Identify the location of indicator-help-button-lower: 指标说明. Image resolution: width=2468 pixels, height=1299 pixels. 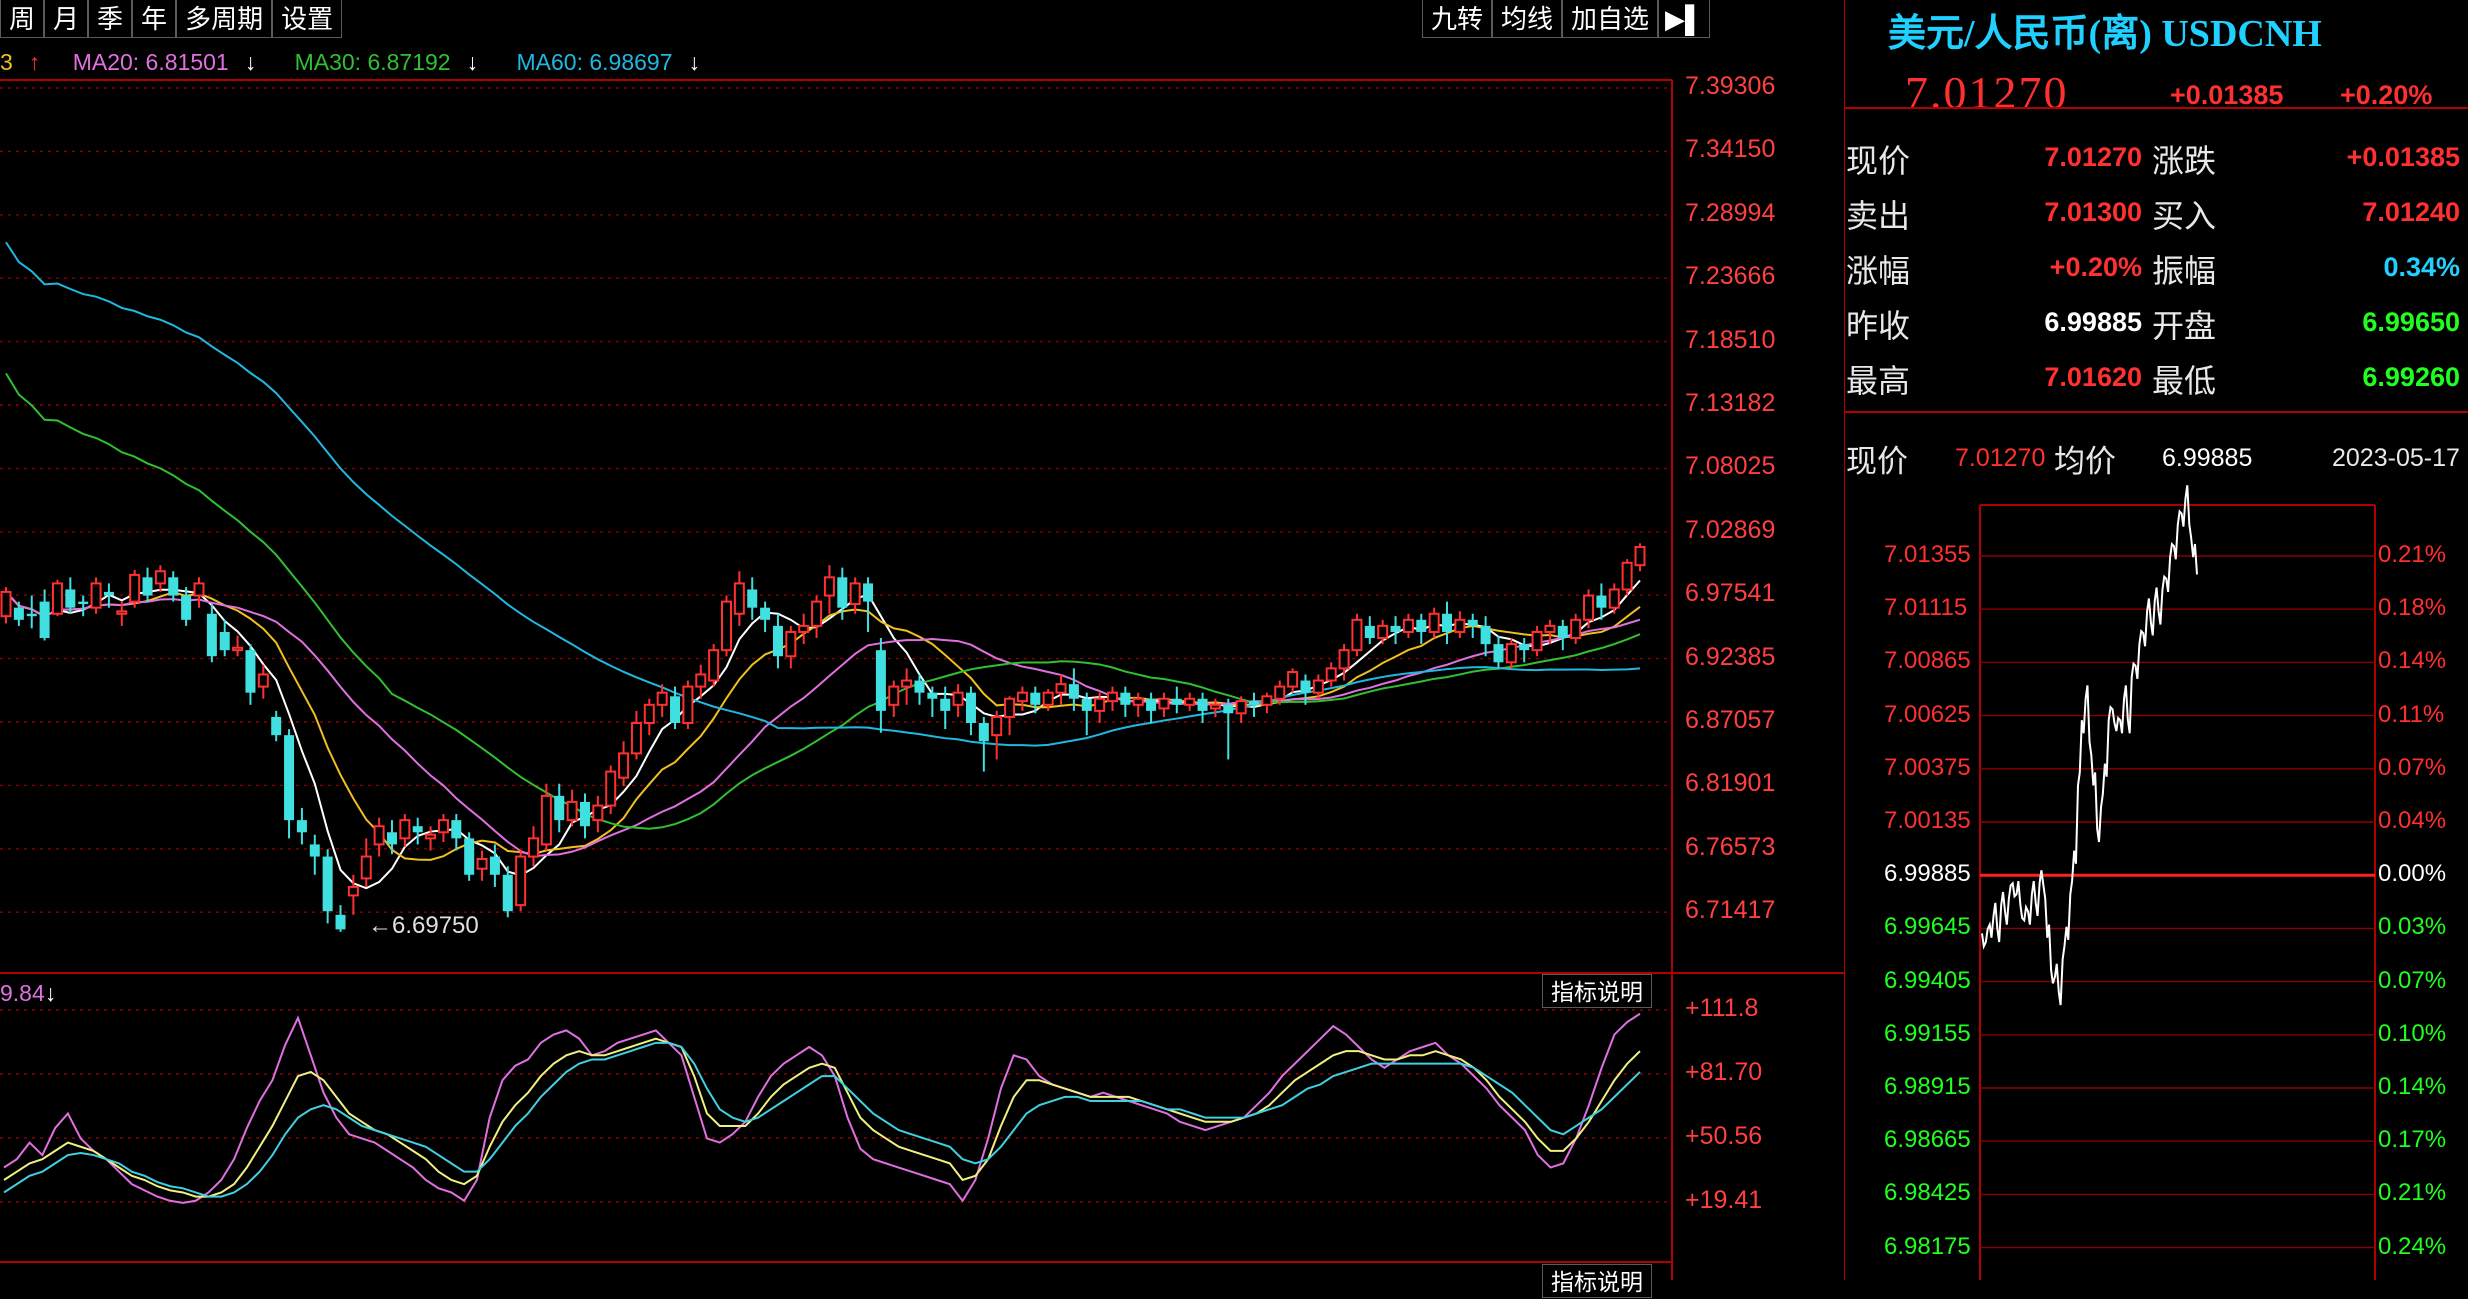
(1597, 1281).